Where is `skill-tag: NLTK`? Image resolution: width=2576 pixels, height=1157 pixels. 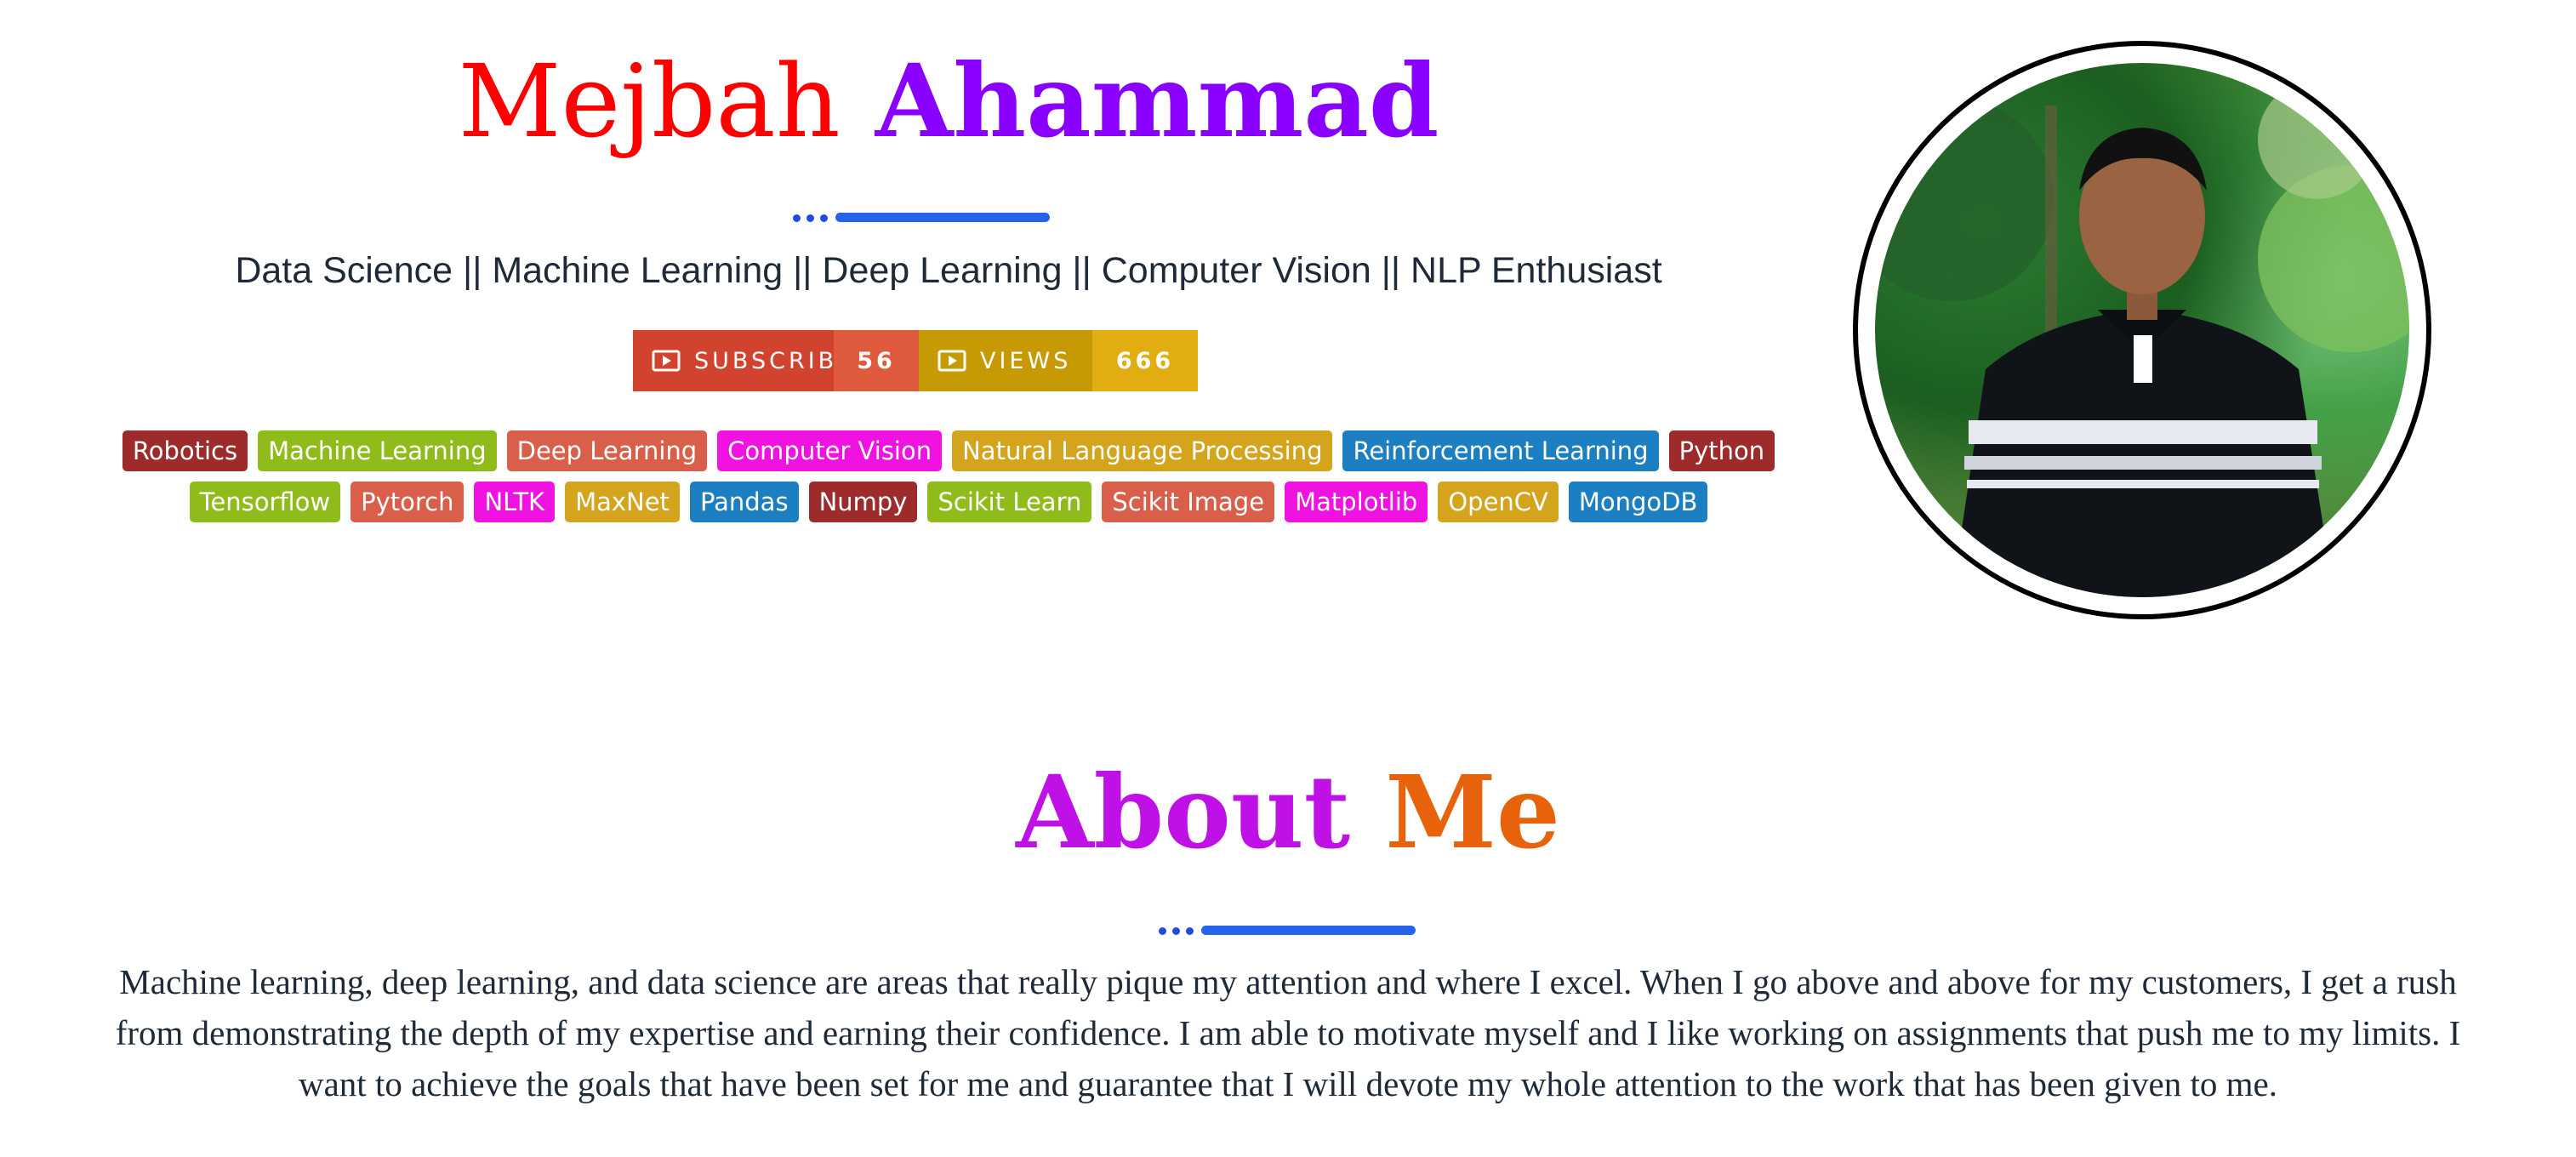 skill-tag: NLTK is located at coordinates (515, 502).